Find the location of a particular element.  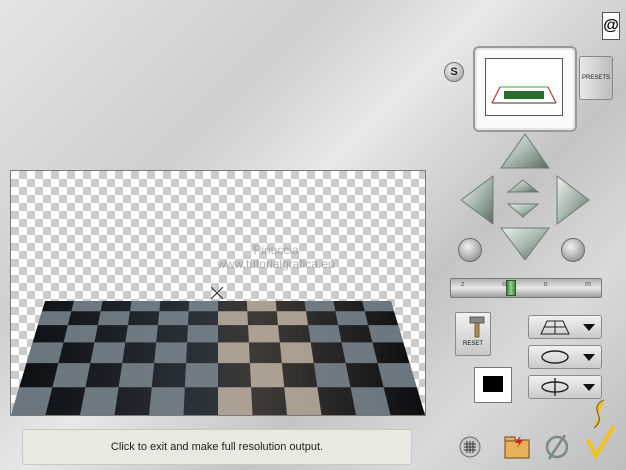

small-arrow-up-icon is located at coordinates (523, 186).